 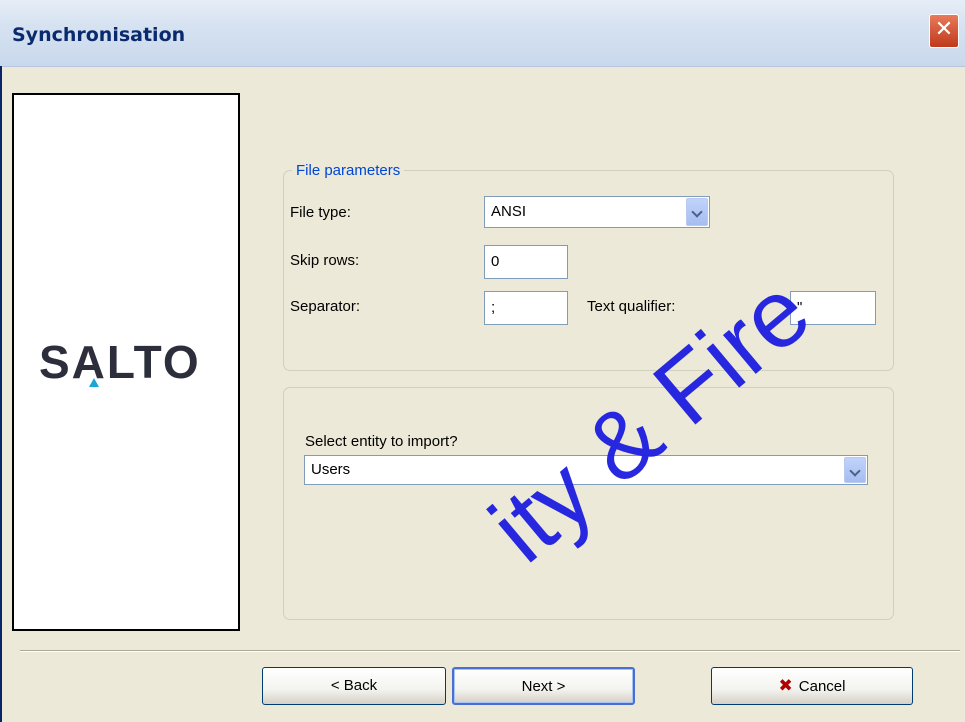 I want to click on skip-rows-input: 0, so click(x=526, y=262).